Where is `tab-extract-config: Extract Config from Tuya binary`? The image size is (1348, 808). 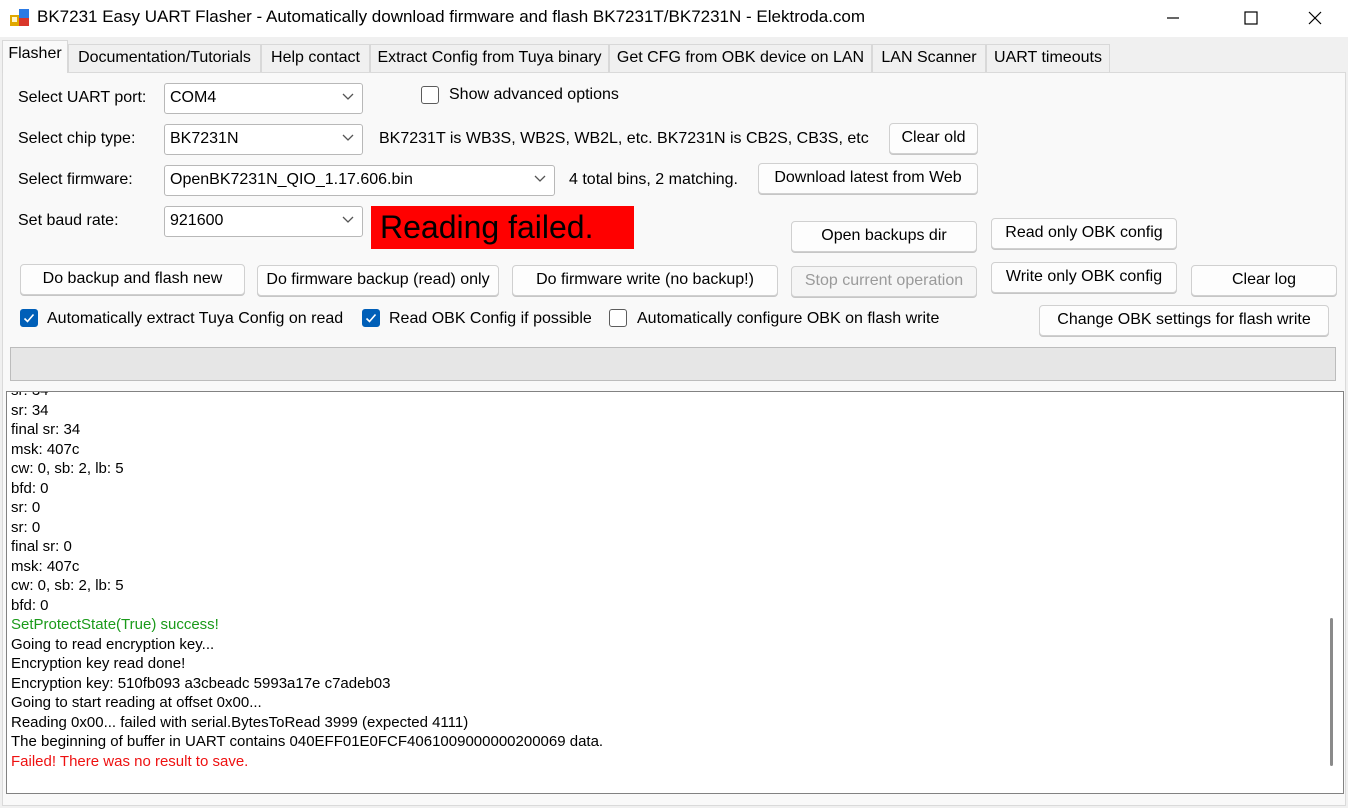 tab-extract-config: Extract Config from Tuya binary is located at coordinates (489, 58).